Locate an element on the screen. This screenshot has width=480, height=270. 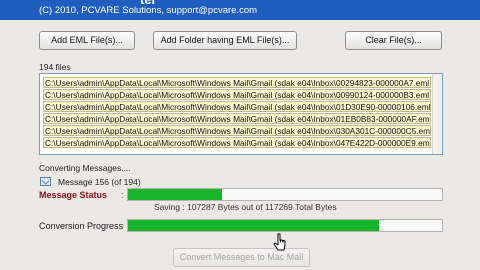
message-progress-bar is located at coordinates (285, 194).